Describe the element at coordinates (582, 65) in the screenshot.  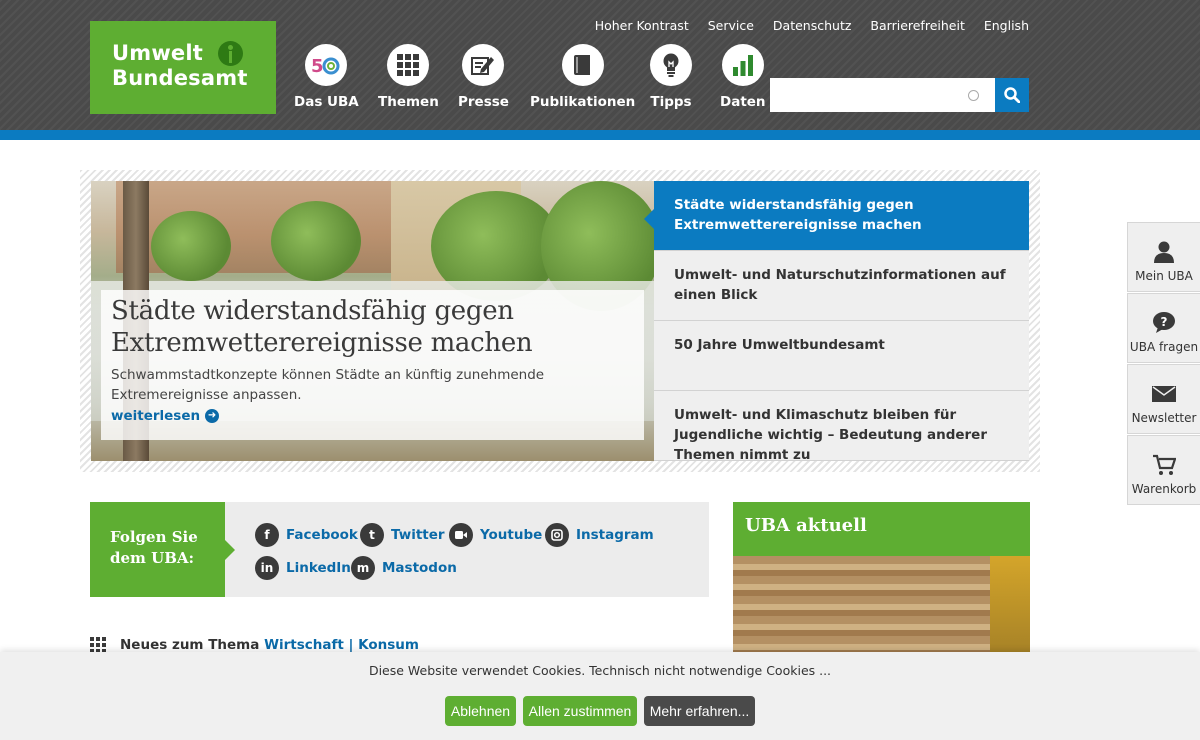
I see `book-icon` at that location.